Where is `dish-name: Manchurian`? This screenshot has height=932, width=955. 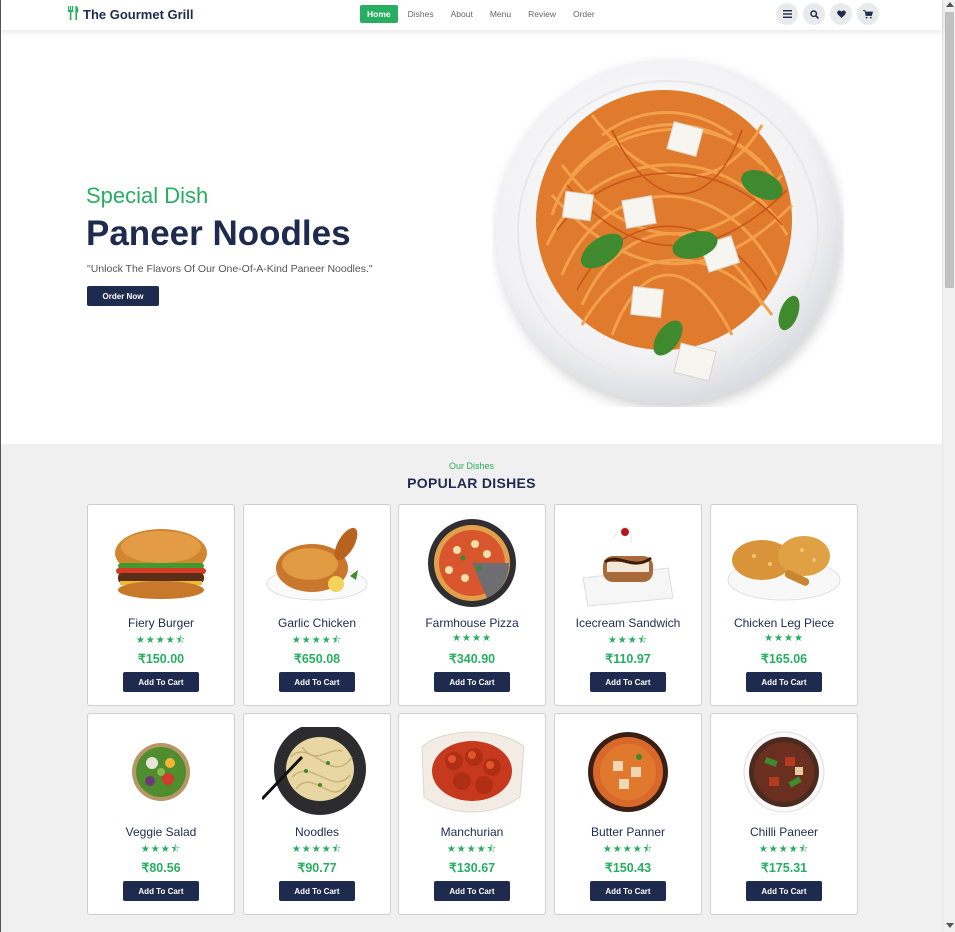 dish-name: Manchurian is located at coordinates (472, 832).